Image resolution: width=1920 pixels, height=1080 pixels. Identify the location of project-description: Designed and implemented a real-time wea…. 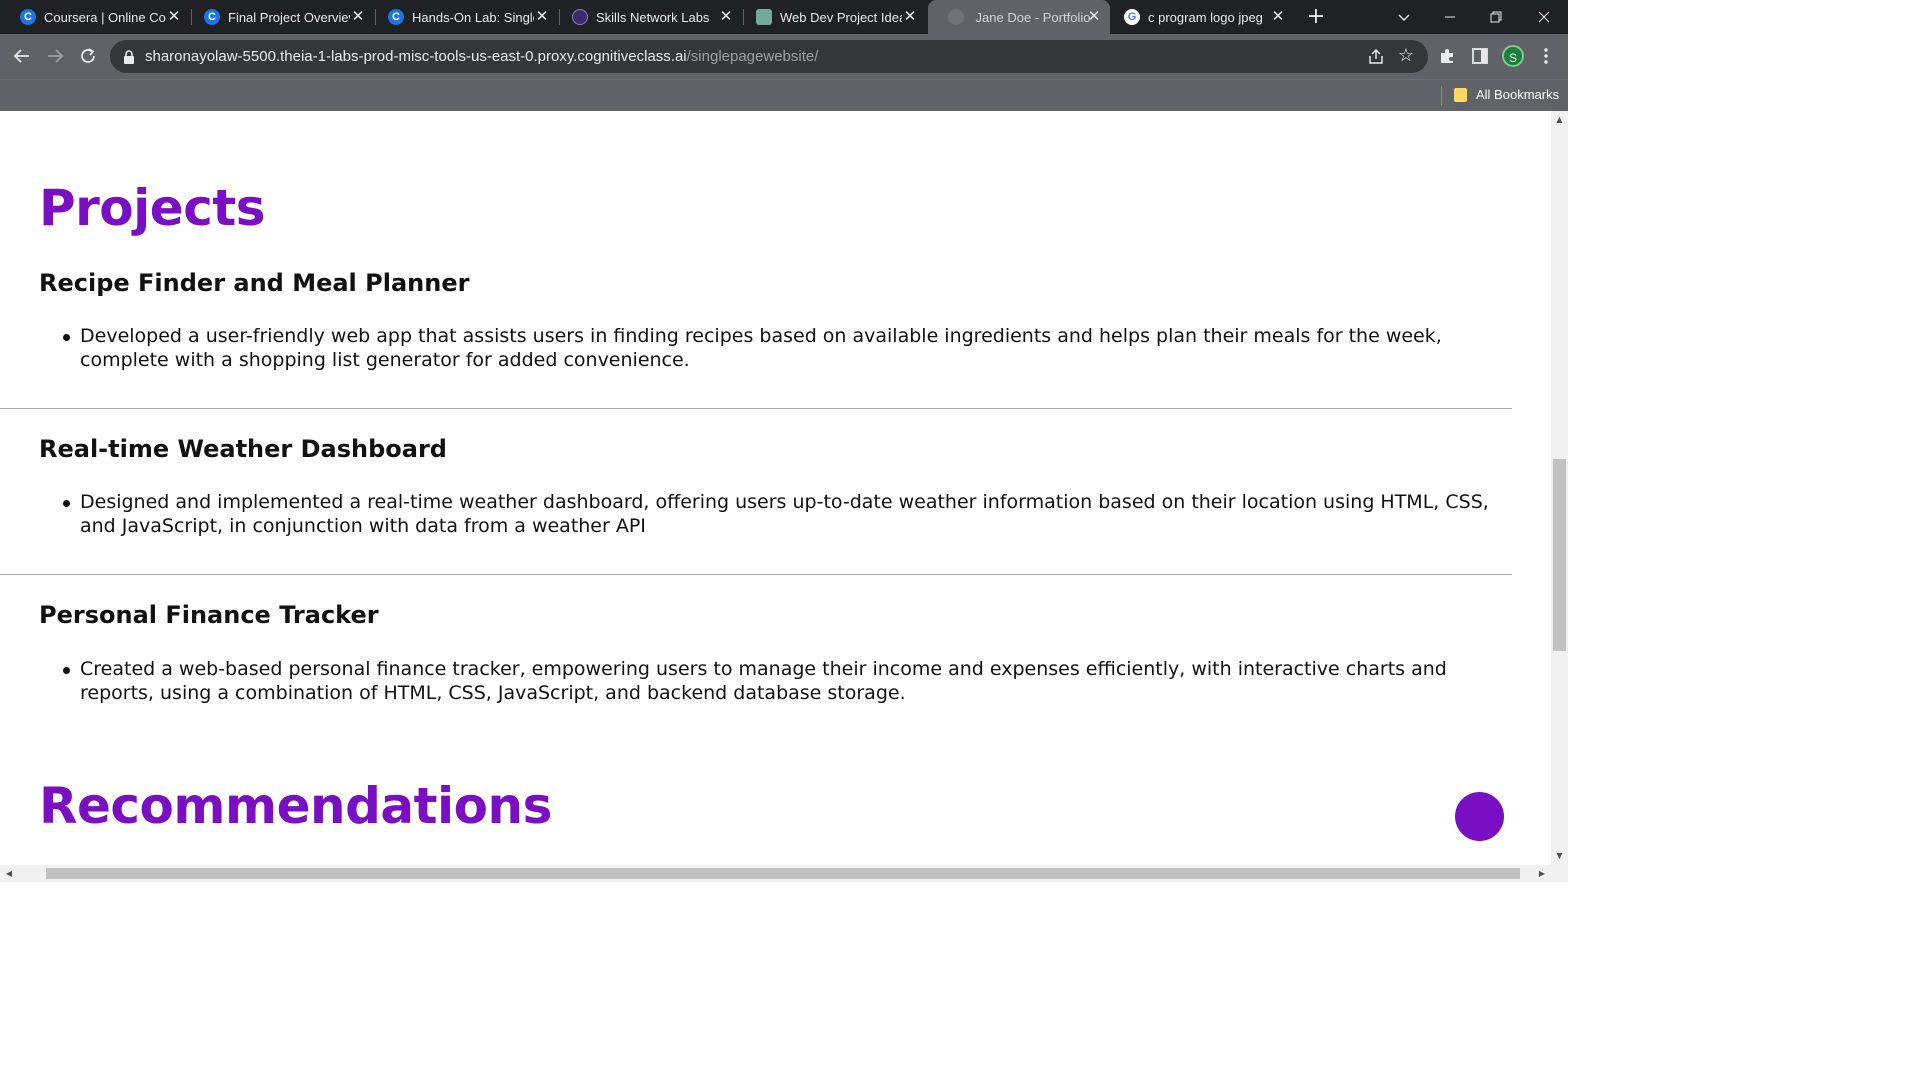
(776, 514).